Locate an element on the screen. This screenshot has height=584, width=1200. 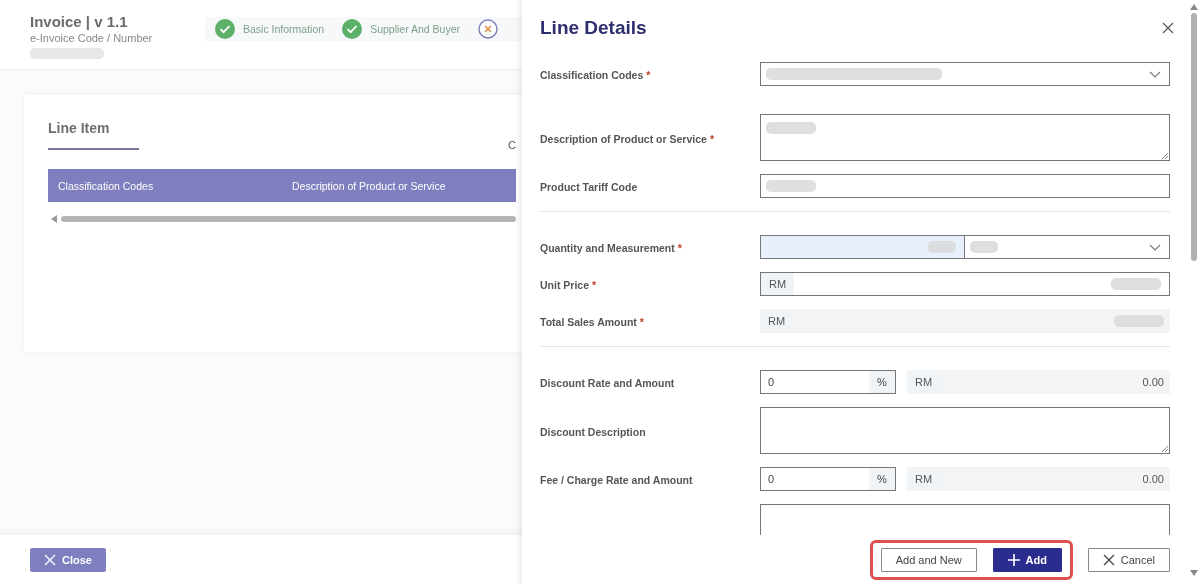
add-button: Add is located at coordinates (1027, 559).